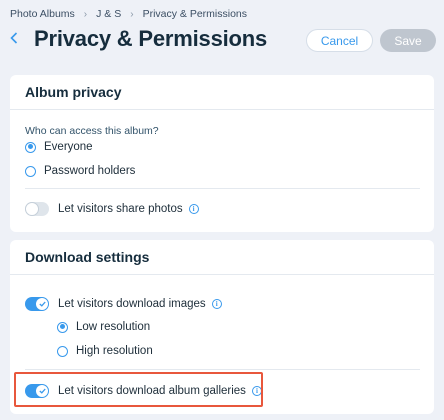 The image size is (444, 420). I want to click on download-images-row: Let visitors download images i, so click(123, 304).